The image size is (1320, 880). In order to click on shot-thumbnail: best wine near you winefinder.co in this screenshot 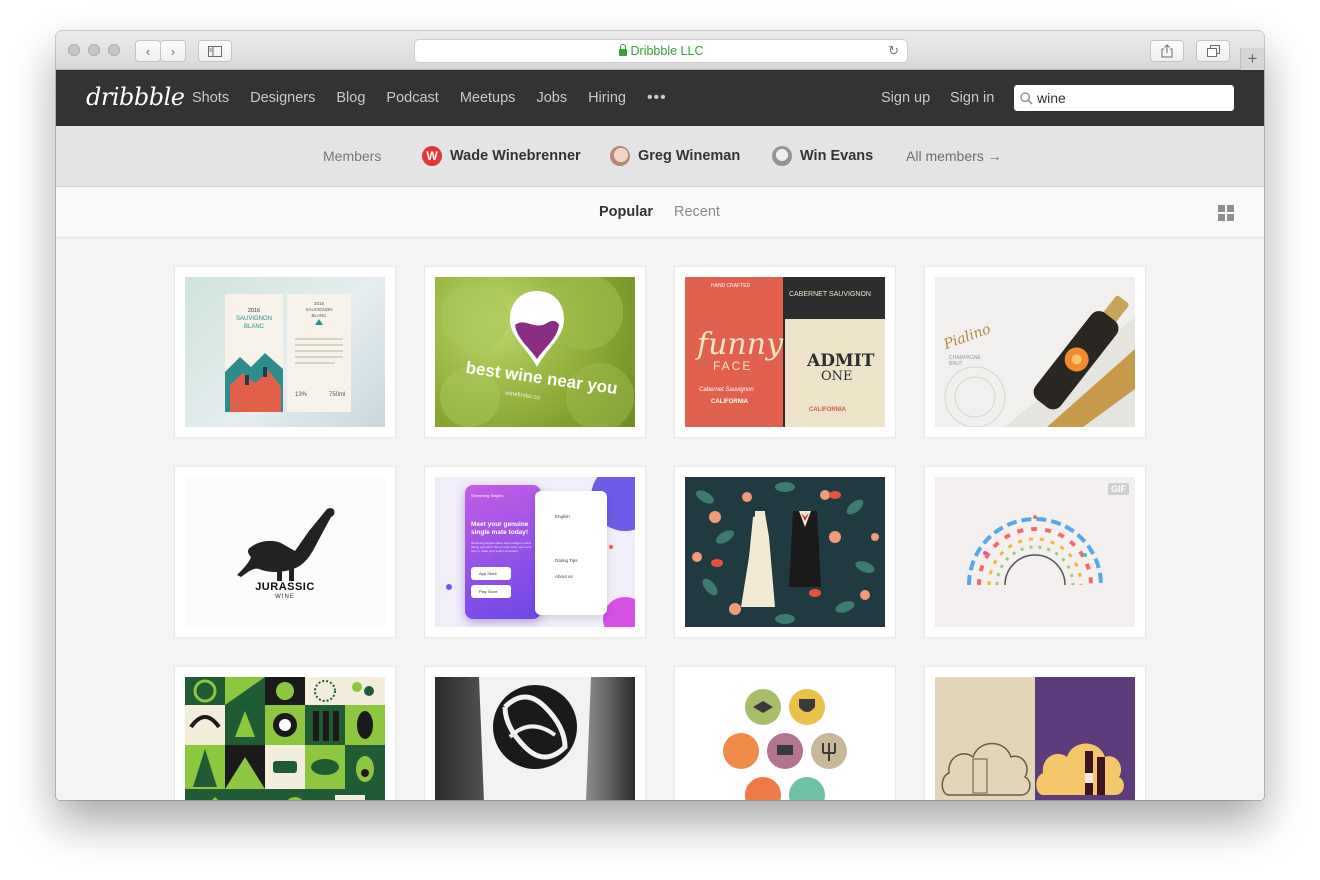, I will do `click(535, 352)`.